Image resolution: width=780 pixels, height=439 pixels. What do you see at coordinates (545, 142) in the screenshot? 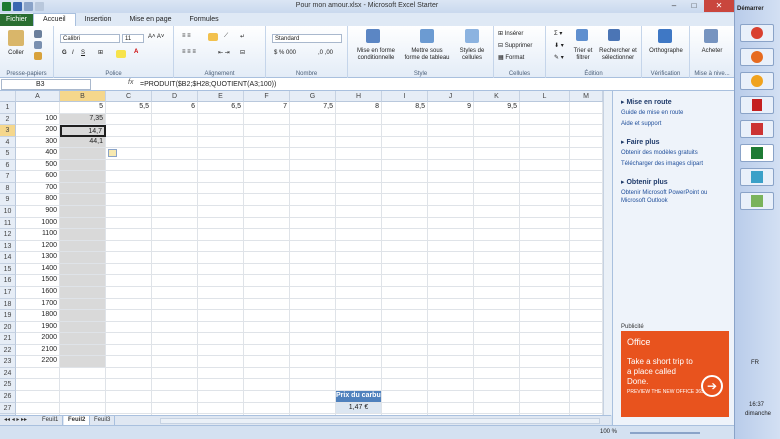
I see `cell-l4` at bounding box center [545, 142].